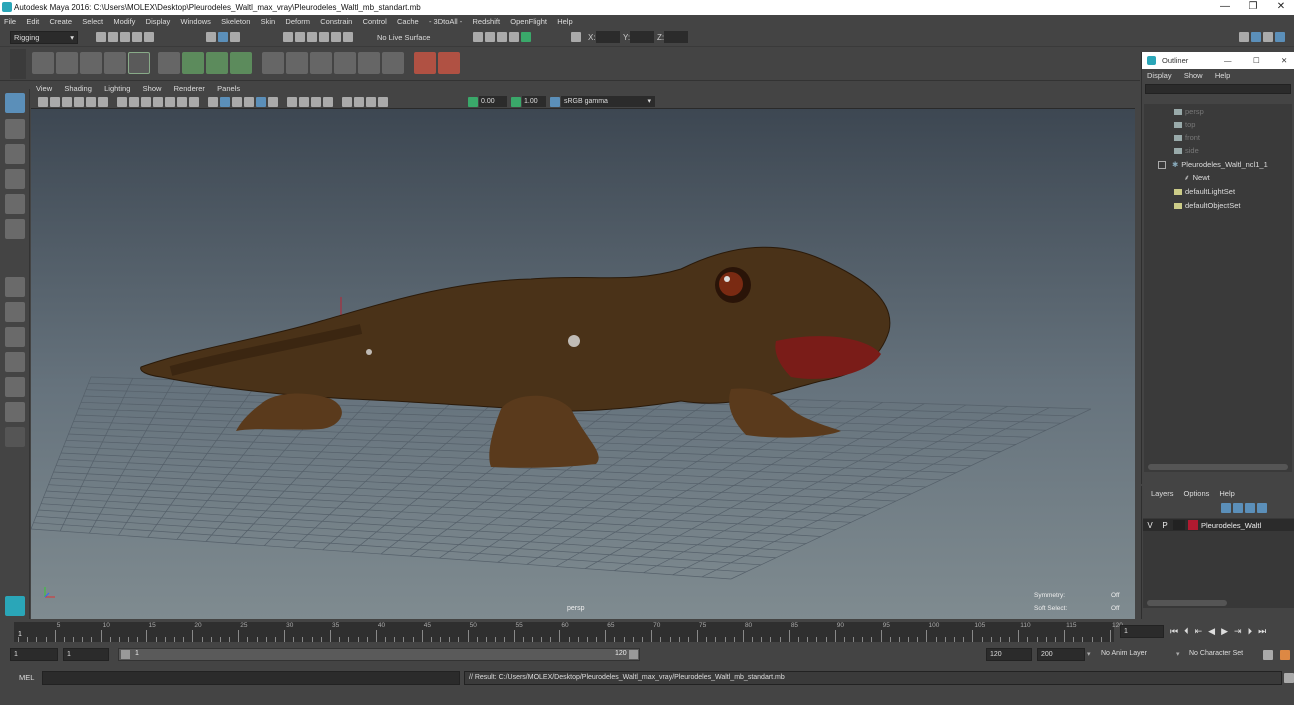  I want to click on paint-select-icon, so click(15, 154).